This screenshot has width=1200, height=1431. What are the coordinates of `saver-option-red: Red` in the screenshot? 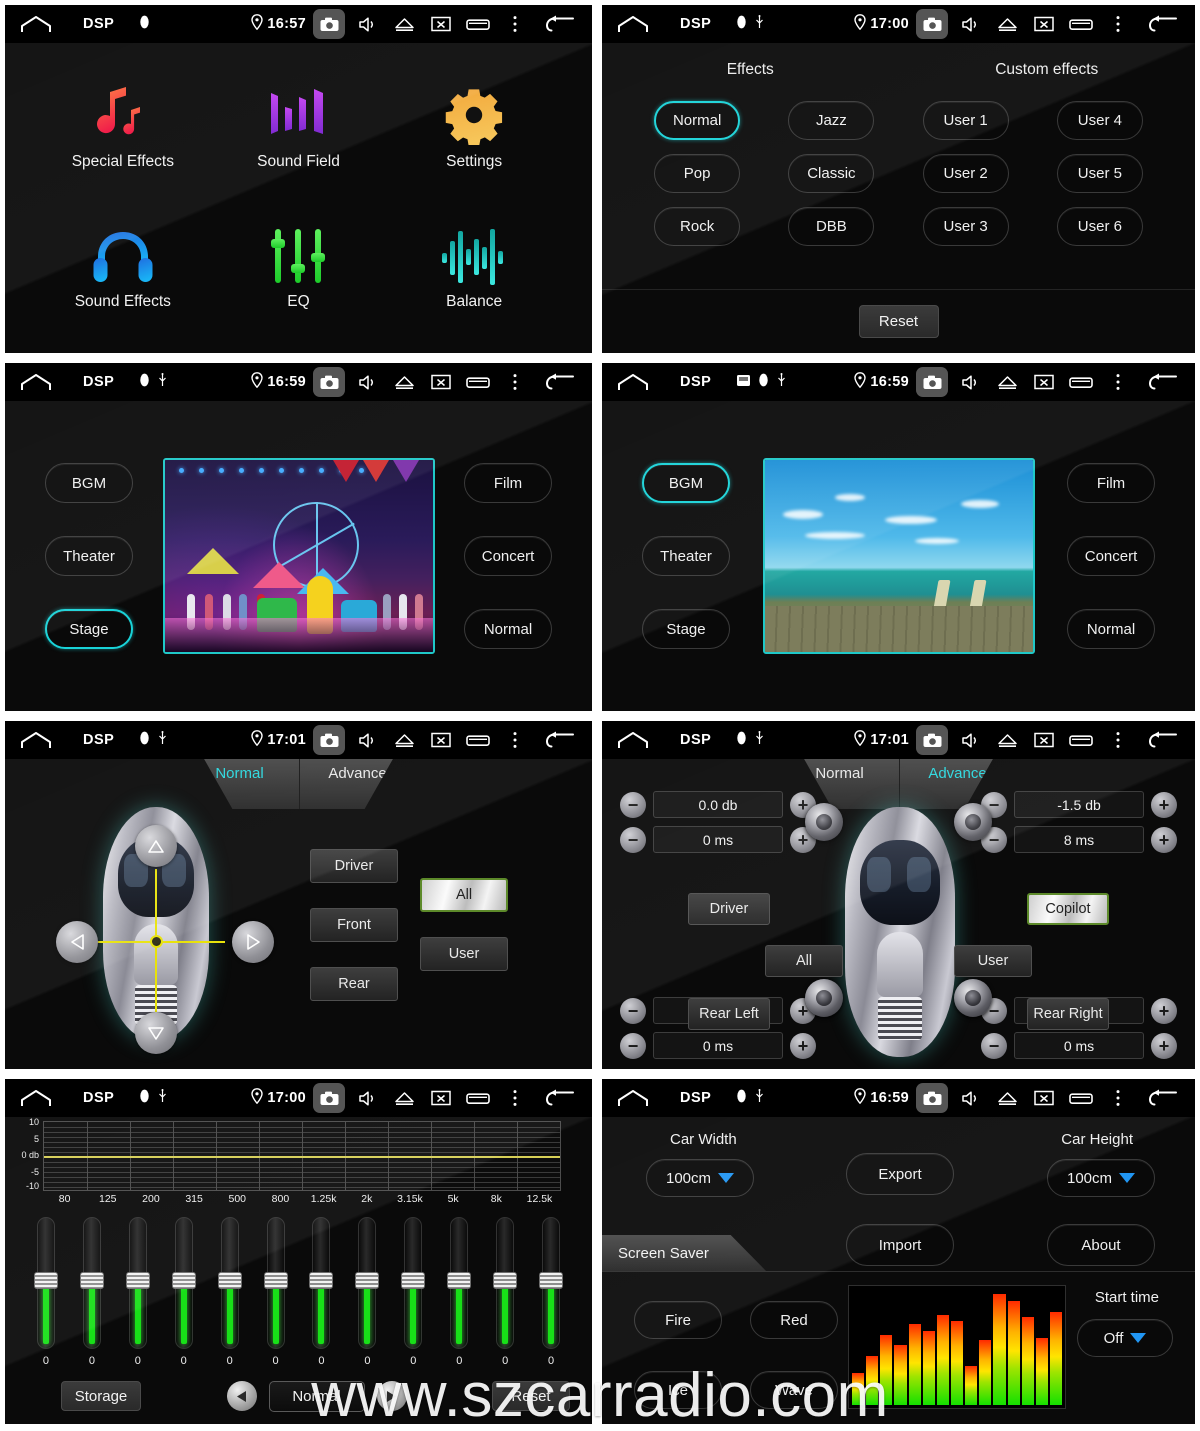 It's located at (794, 1320).